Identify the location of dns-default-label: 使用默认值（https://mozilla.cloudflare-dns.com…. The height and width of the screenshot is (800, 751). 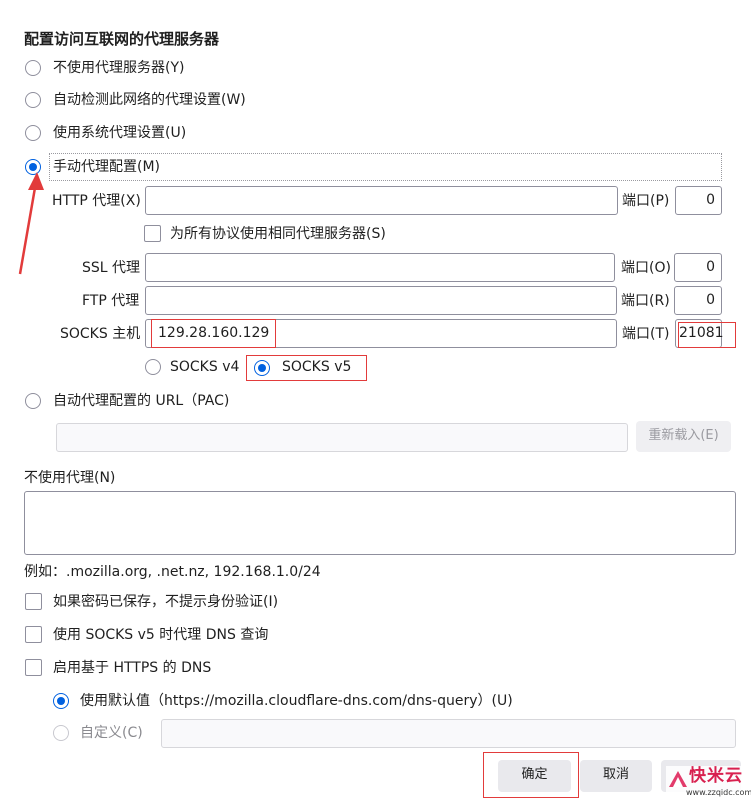
(296, 701).